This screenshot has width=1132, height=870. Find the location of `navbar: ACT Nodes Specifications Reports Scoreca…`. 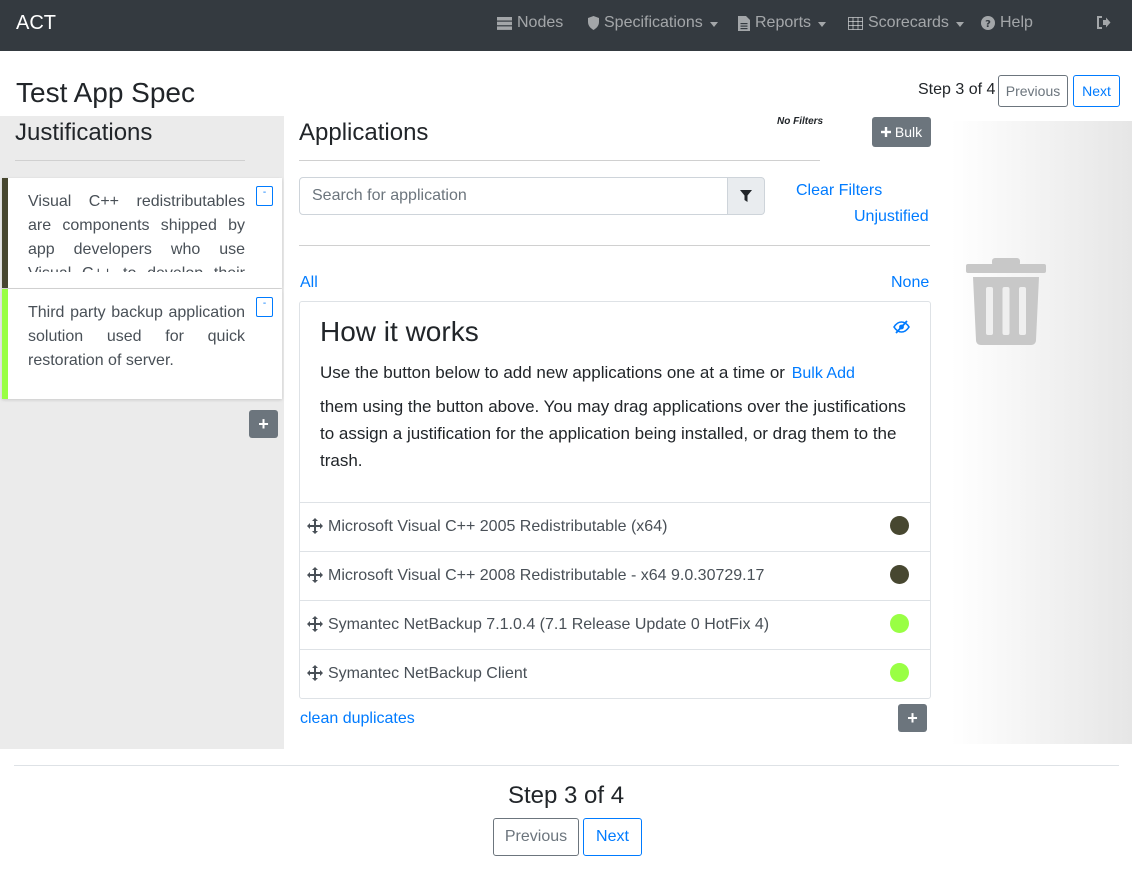

navbar: ACT Nodes Specifications Reports Scoreca… is located at coordinates (566, 25).